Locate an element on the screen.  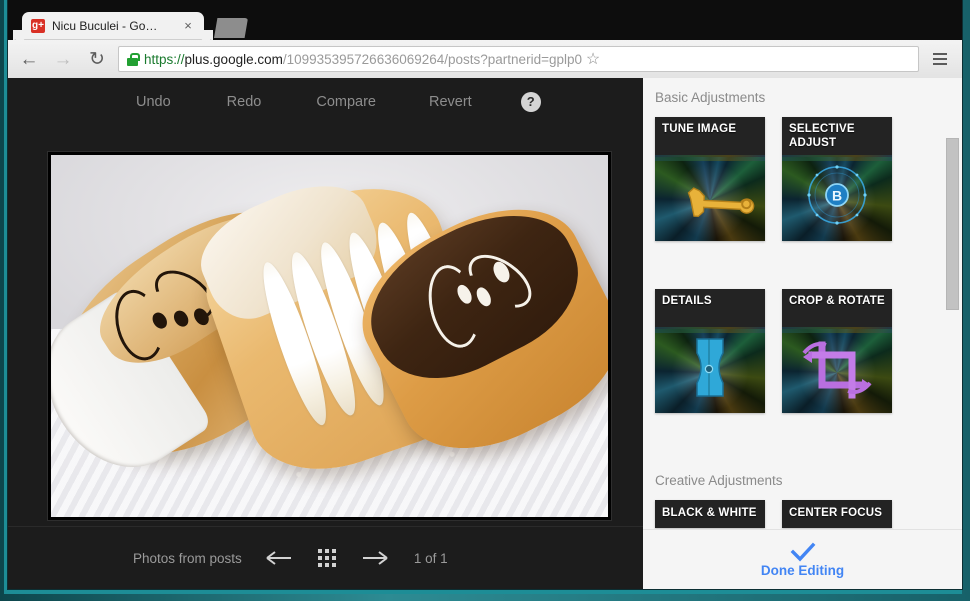
editor-toolbar: Undo Redo Compare Revert ? is located at coordinates (325, 102).